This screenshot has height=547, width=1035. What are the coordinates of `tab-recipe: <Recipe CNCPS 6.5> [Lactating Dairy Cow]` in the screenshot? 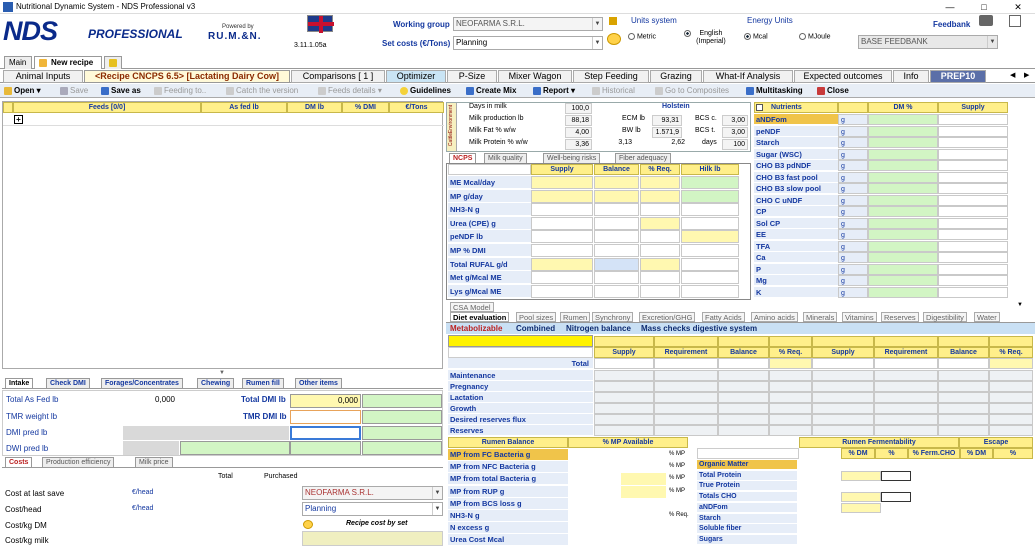 It's located at (187, 76).